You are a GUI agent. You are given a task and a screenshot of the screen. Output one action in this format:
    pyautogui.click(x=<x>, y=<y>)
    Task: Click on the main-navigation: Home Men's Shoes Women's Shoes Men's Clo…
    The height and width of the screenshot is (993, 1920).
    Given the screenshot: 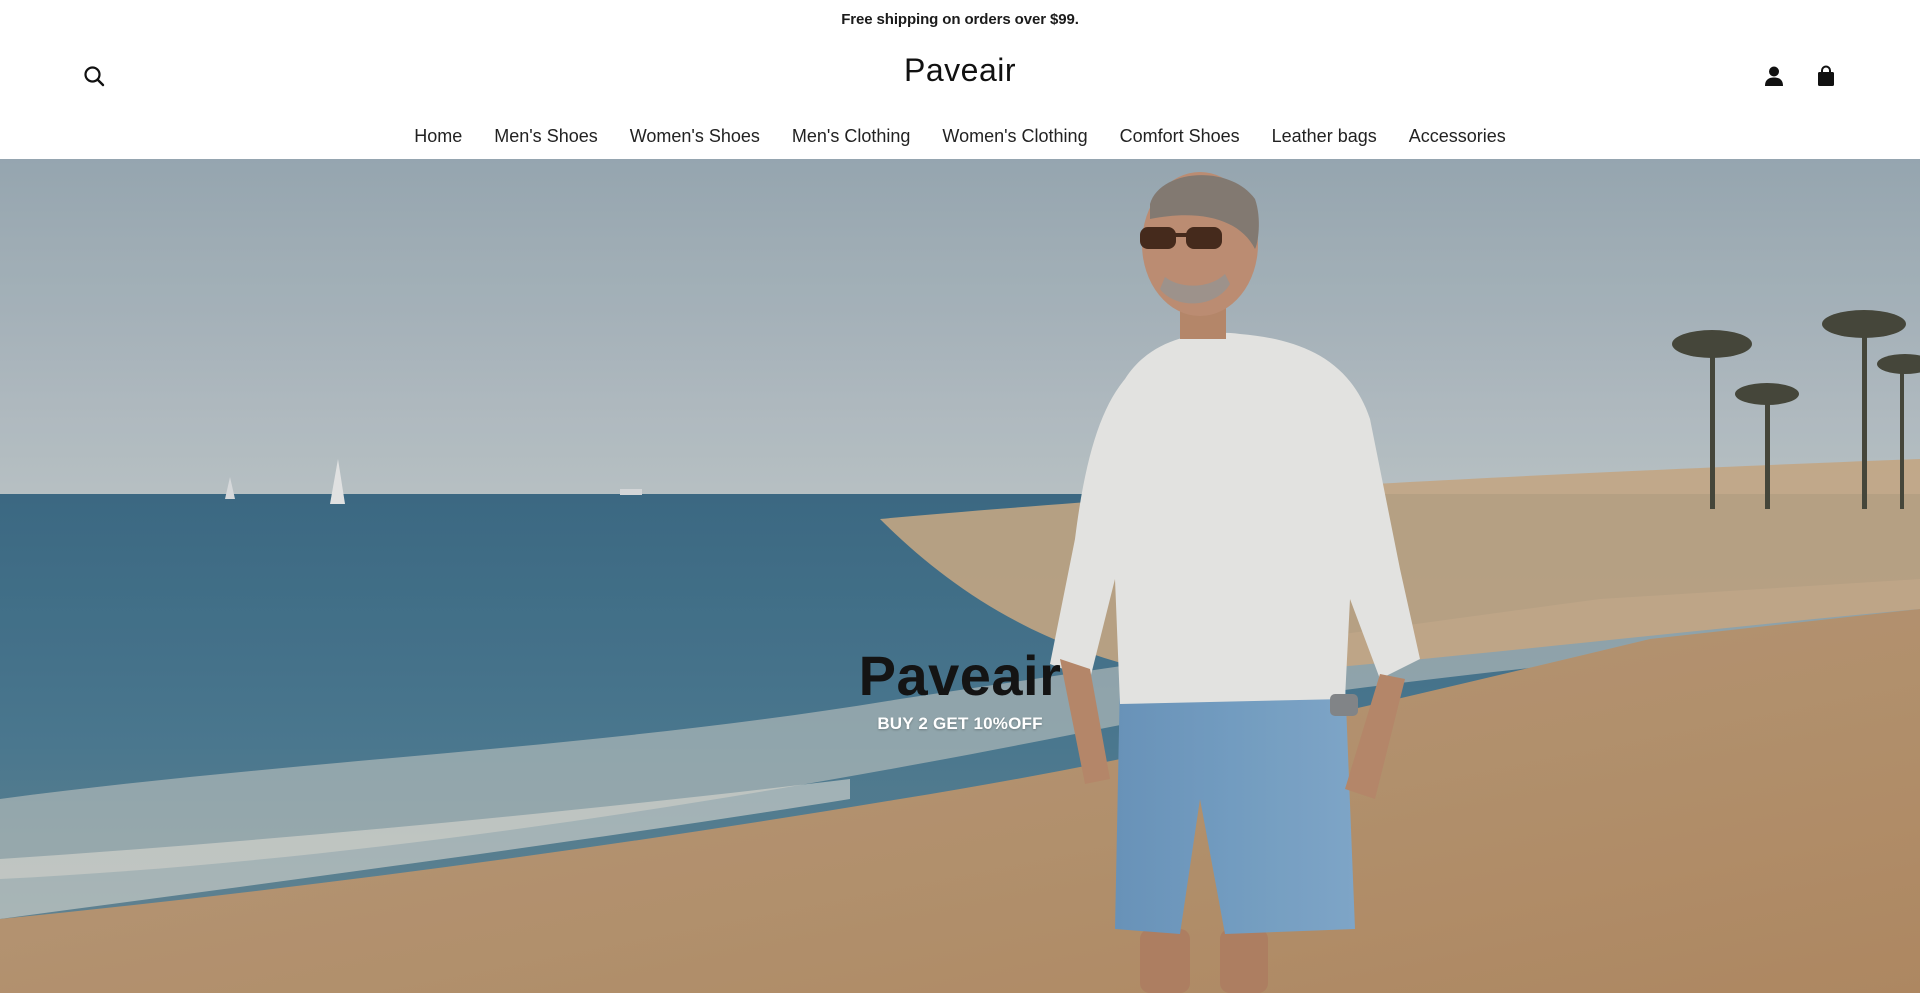 What is the action you would take?
    pyautogui.click(x=960, y=136)
    